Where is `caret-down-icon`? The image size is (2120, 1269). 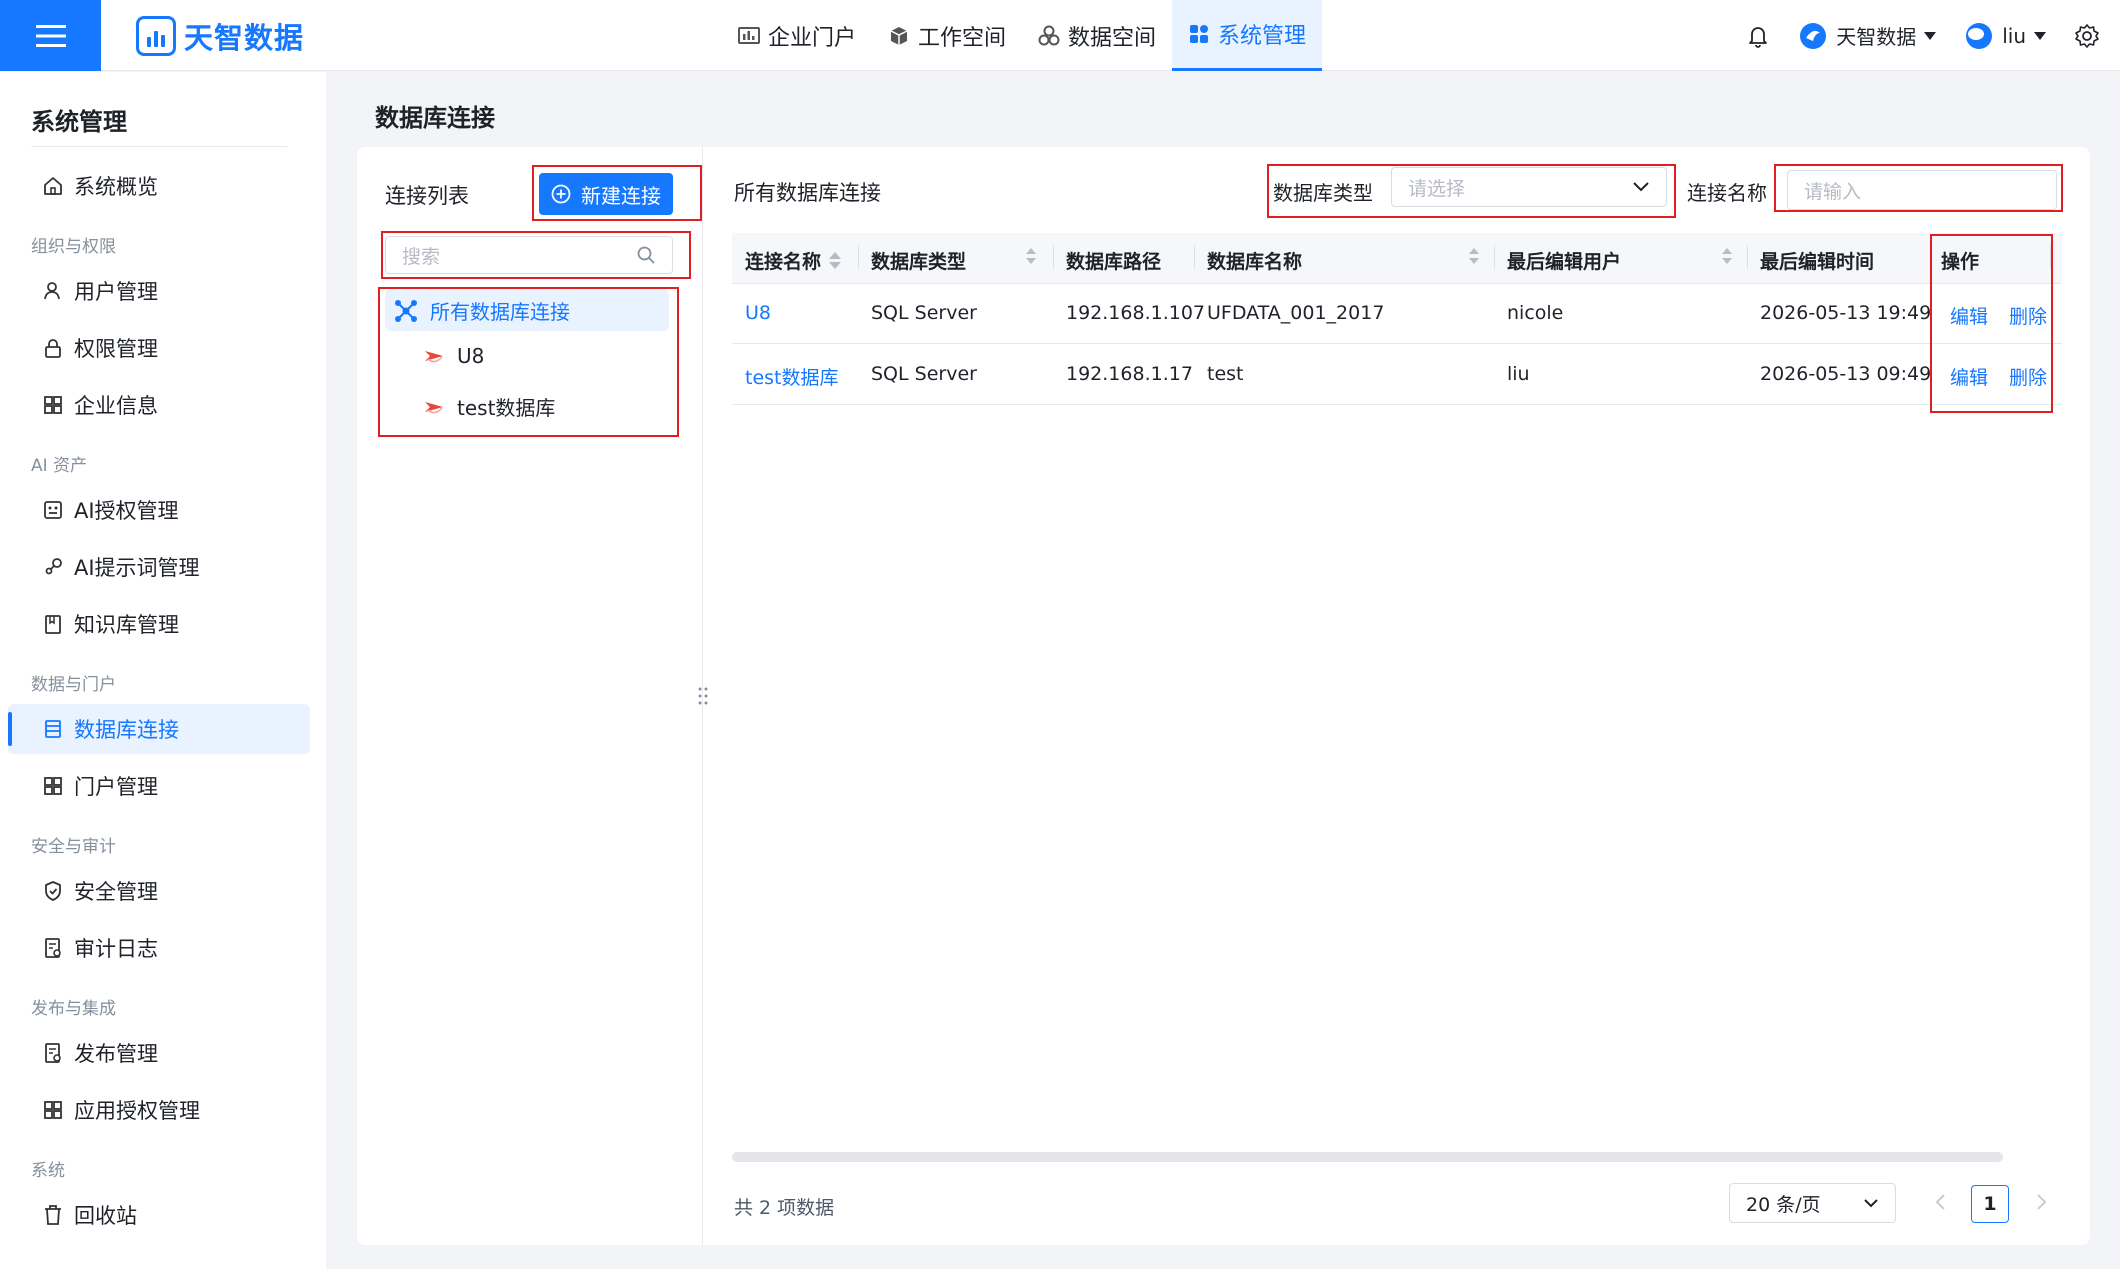 caret-down-icon is located at coordinates (1930, 35).